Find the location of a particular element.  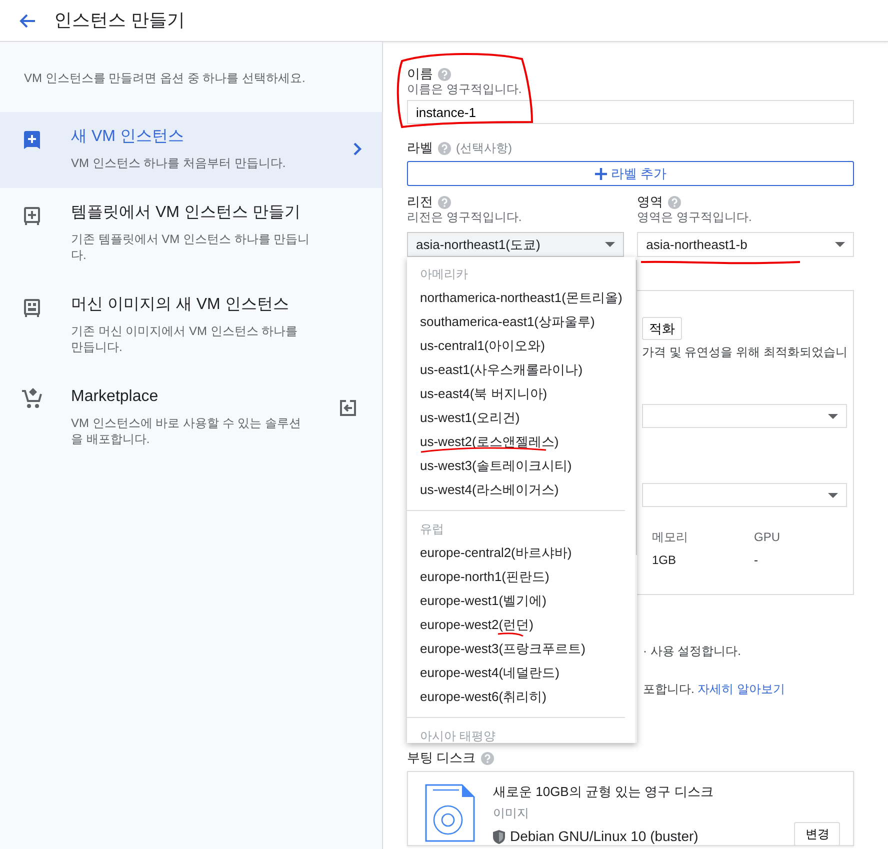

field-hint: 리전은 영구적입니다. is located at coordinates (465, 217).